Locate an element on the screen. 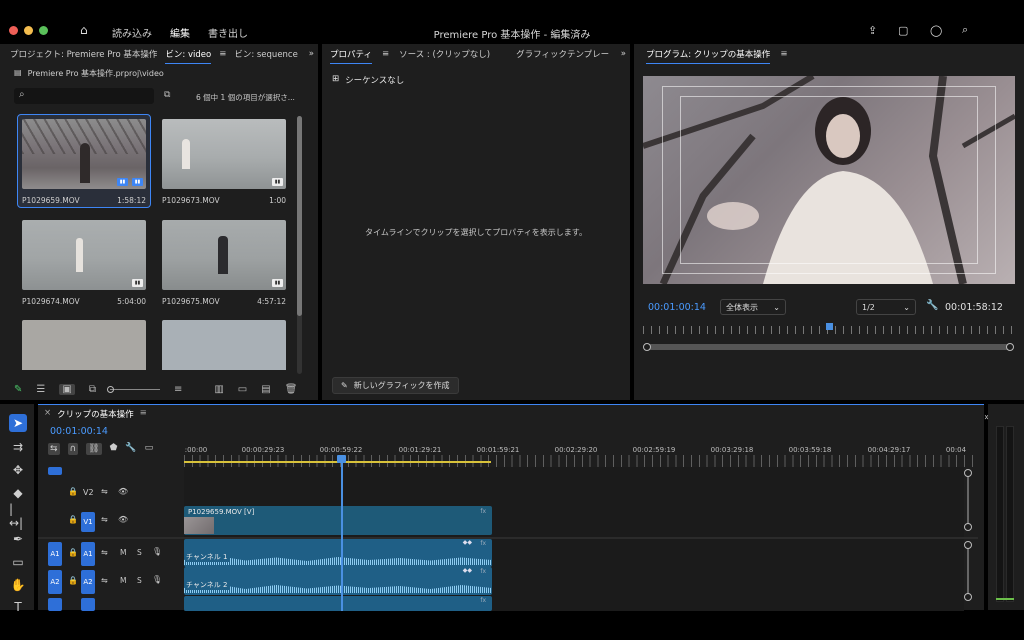 The width and height of the screenshot is (1024, 640). captions-icon: ▭ is located at coordinates (149, 449).